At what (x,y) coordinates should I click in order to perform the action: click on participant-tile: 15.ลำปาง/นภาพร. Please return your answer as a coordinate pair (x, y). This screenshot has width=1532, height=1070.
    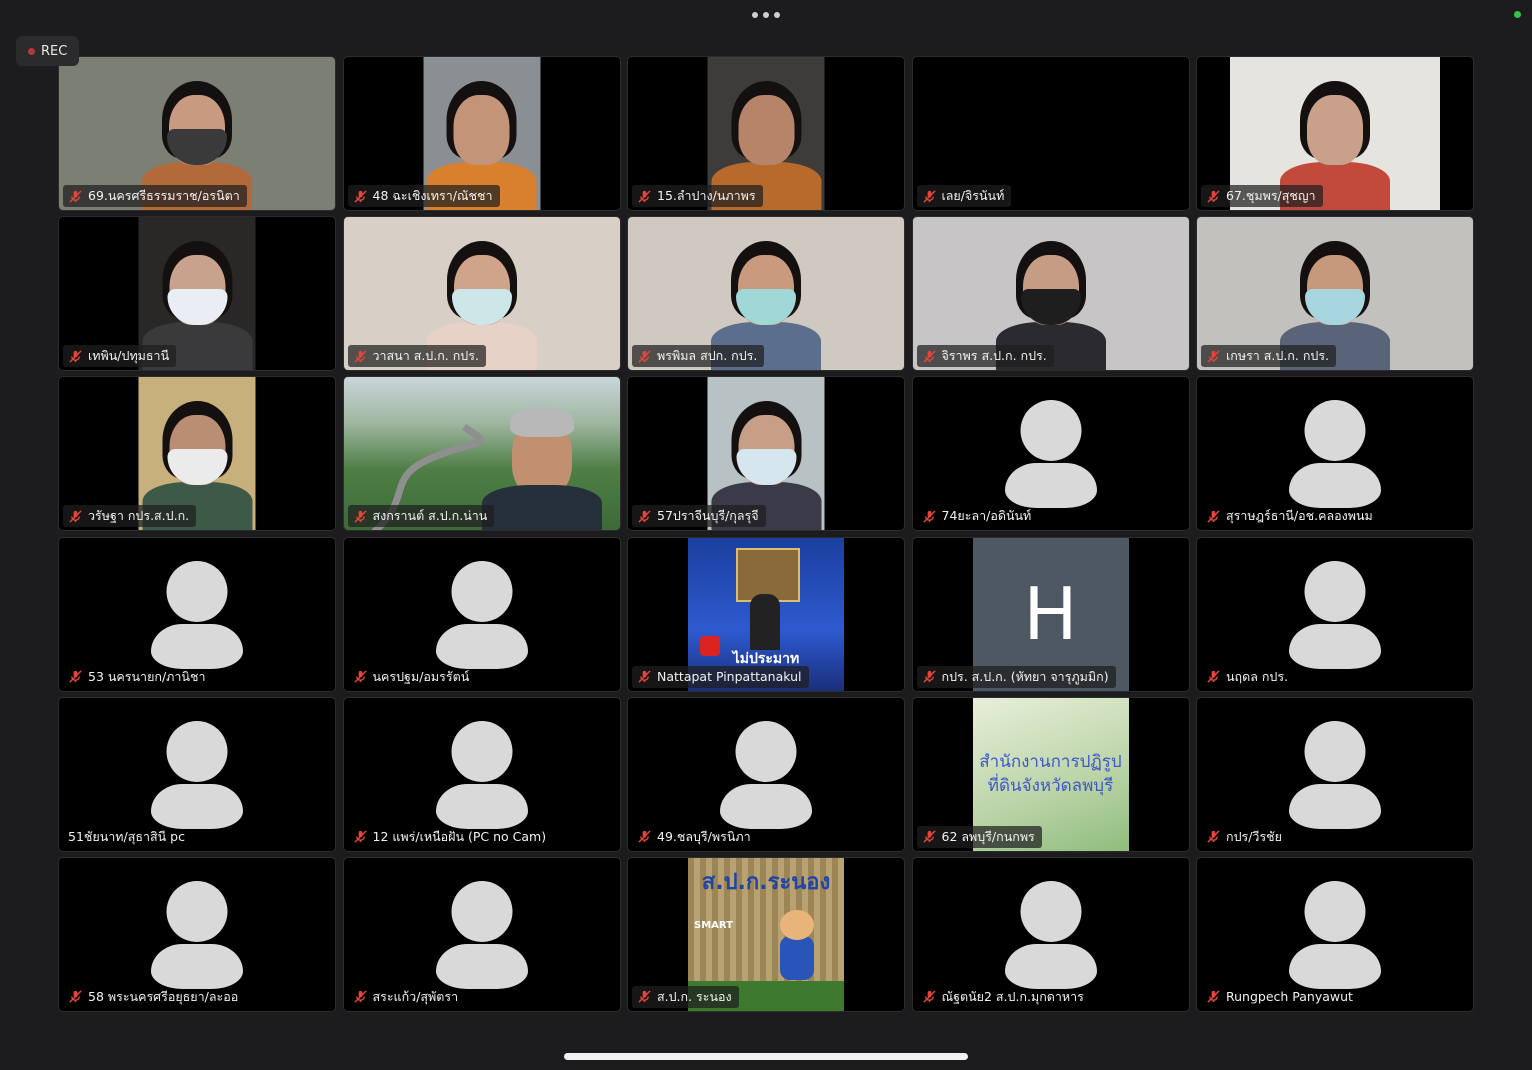
    Looking at the image, I should click on (766, 133).